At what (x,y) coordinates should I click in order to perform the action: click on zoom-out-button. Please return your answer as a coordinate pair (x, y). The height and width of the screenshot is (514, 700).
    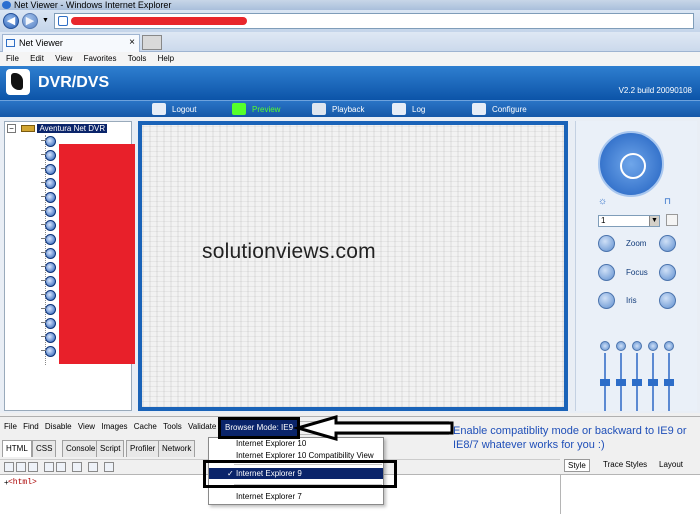
    Looking at the image, I should click on (606, 243).